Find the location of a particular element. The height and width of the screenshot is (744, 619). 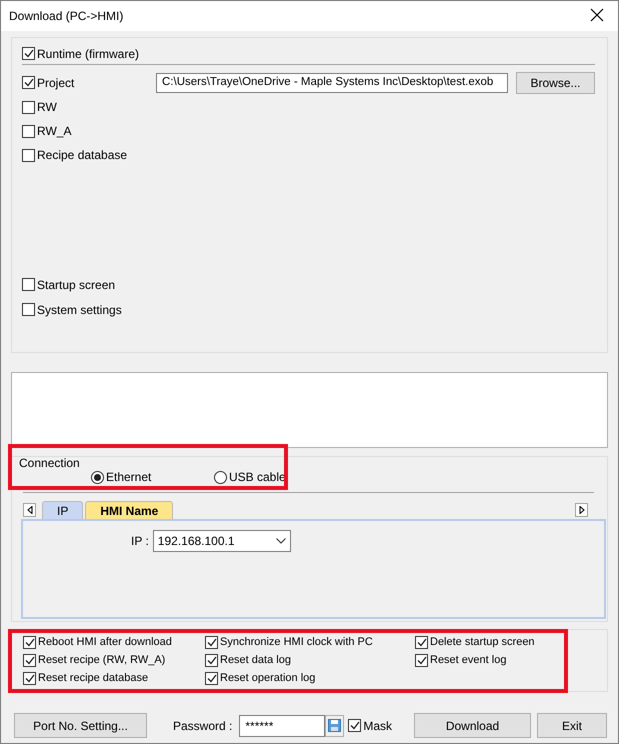

save-icon is located at coordinates (334, 725).